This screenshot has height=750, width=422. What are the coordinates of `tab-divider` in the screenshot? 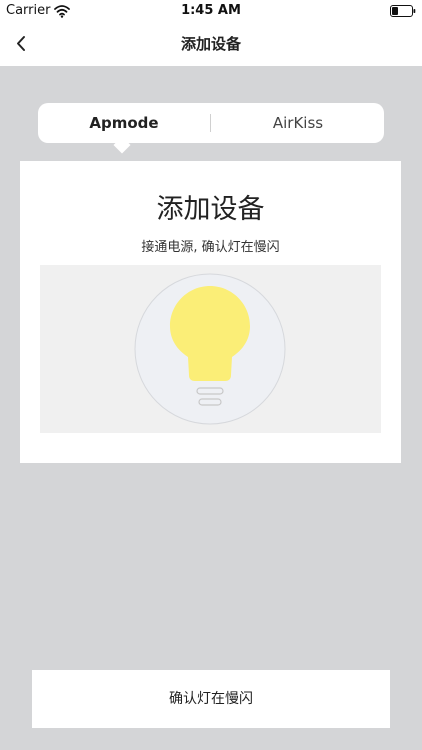 It's located at (210, 123).